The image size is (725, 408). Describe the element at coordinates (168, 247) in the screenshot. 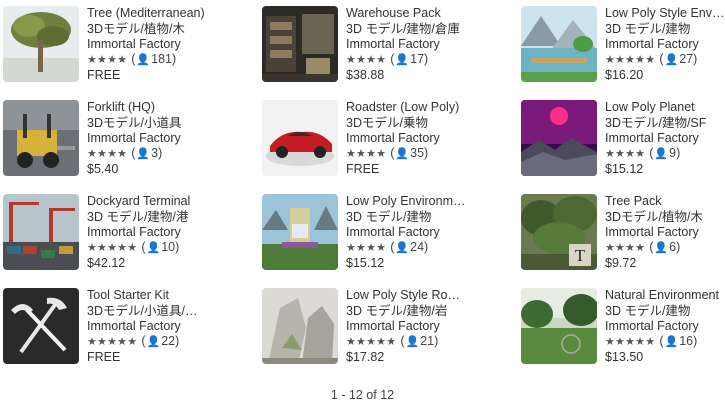

I see `review-count-value: 10` at that location.